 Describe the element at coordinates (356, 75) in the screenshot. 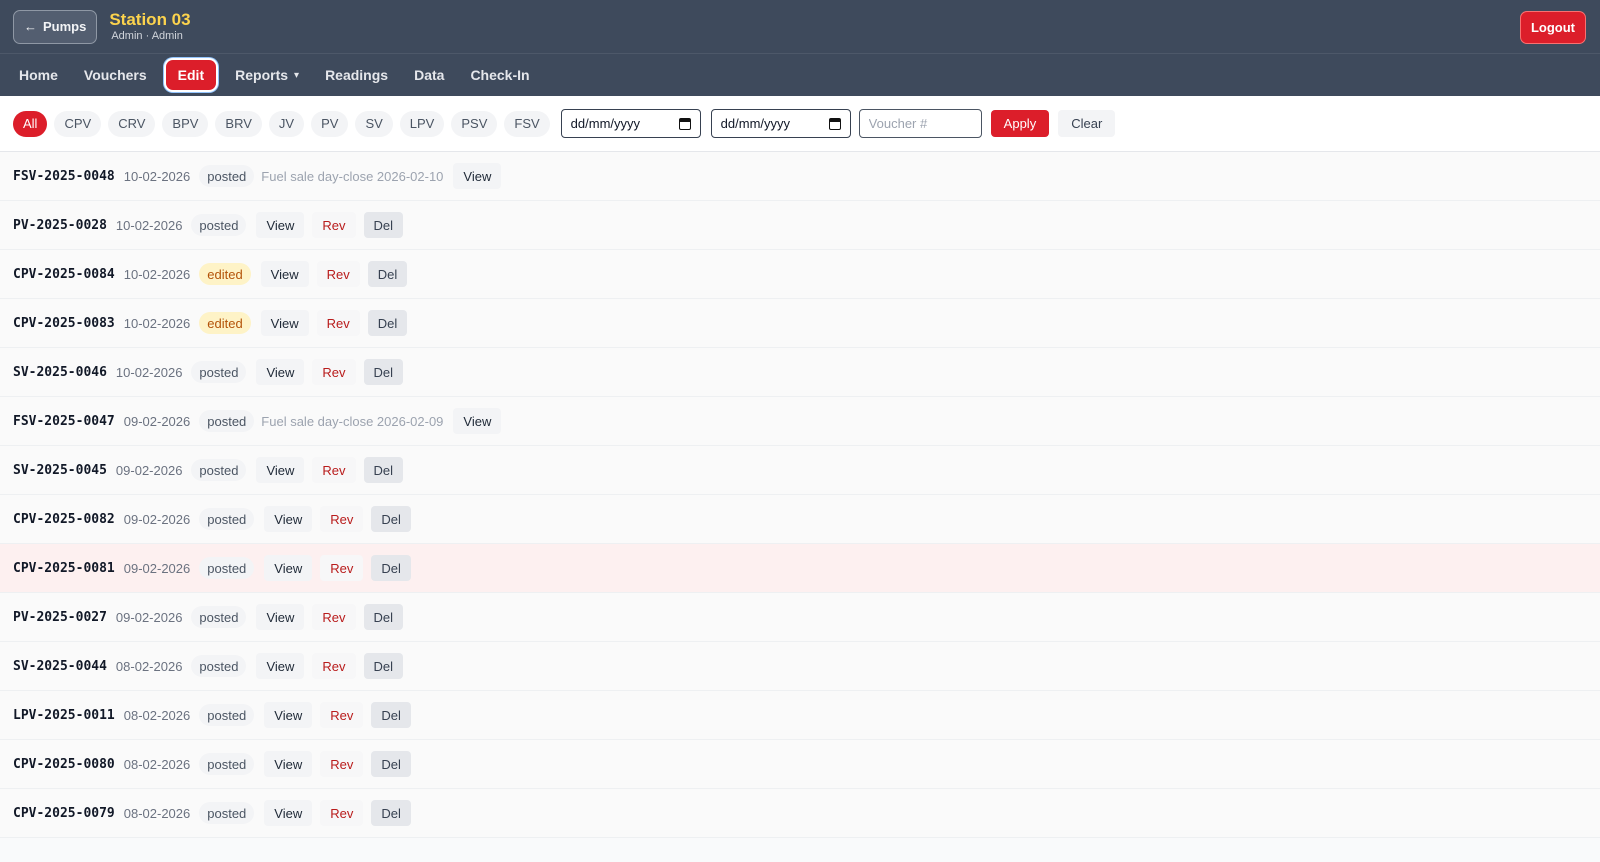

I see `nav-readings: Readings` at that location.